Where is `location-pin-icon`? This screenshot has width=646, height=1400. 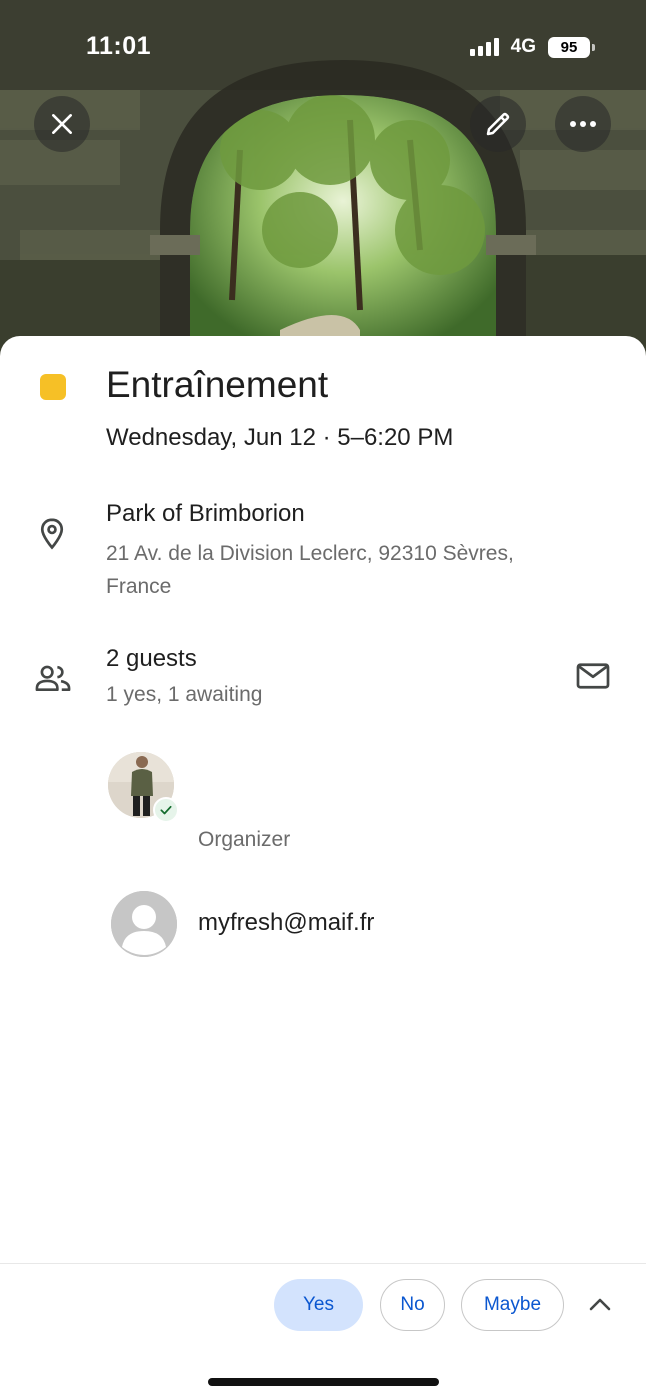
location-pin-icon is located at coordinates (52, 536).